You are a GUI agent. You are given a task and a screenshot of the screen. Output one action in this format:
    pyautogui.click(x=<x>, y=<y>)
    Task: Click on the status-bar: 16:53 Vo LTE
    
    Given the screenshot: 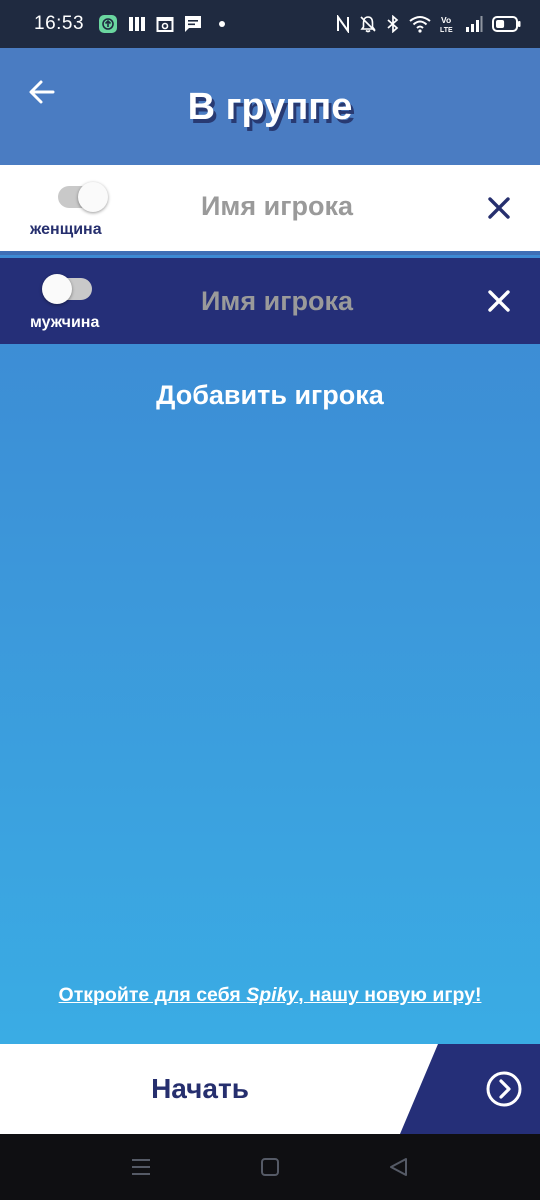 What is the action you would take?
    pyautogui.click(x=270, y=24)
    